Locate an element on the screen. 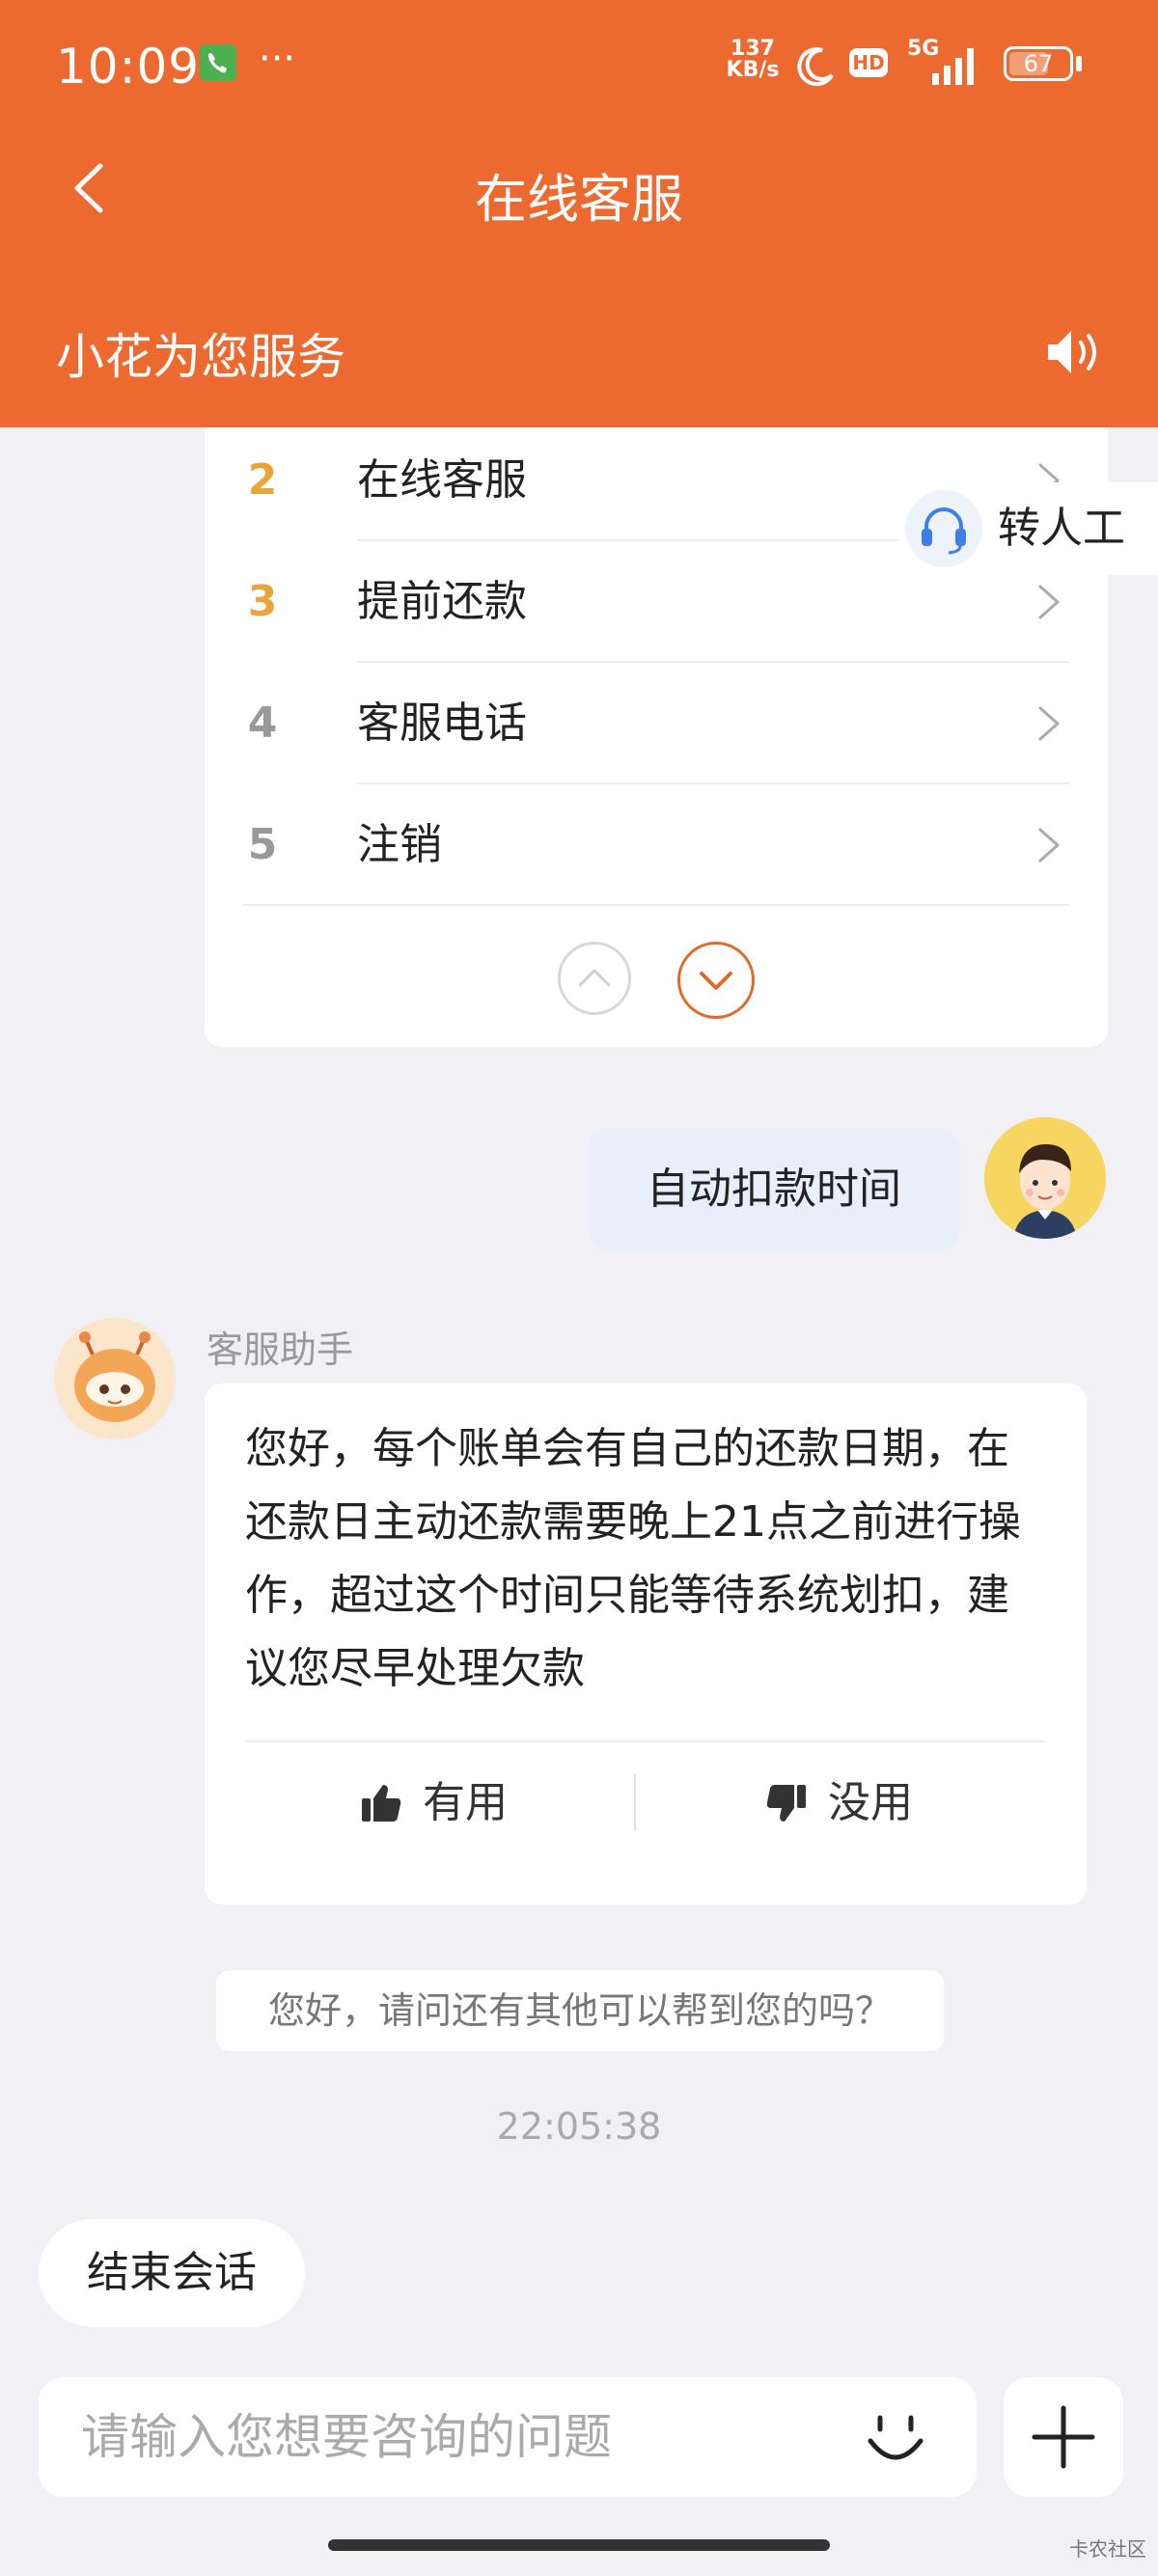 This screenshot has width=1158, height=2576. smiley-icon is located at coordinates (896, 2438).